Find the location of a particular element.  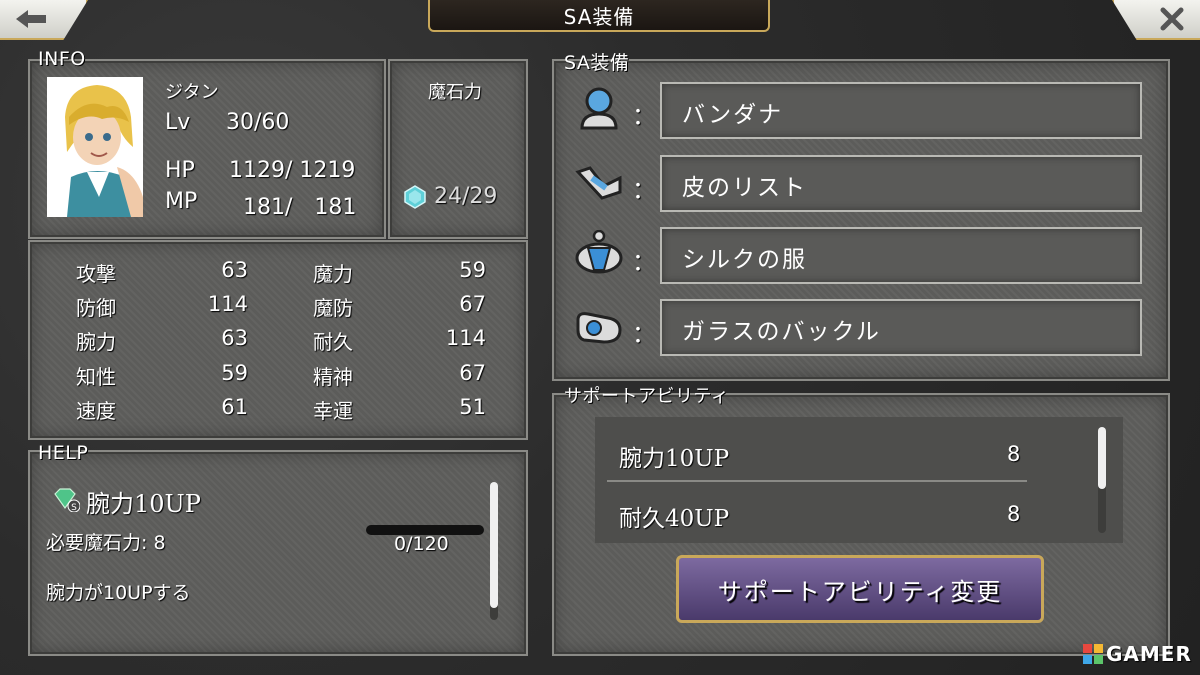

character-portrait is located at coordinates (95, 147).